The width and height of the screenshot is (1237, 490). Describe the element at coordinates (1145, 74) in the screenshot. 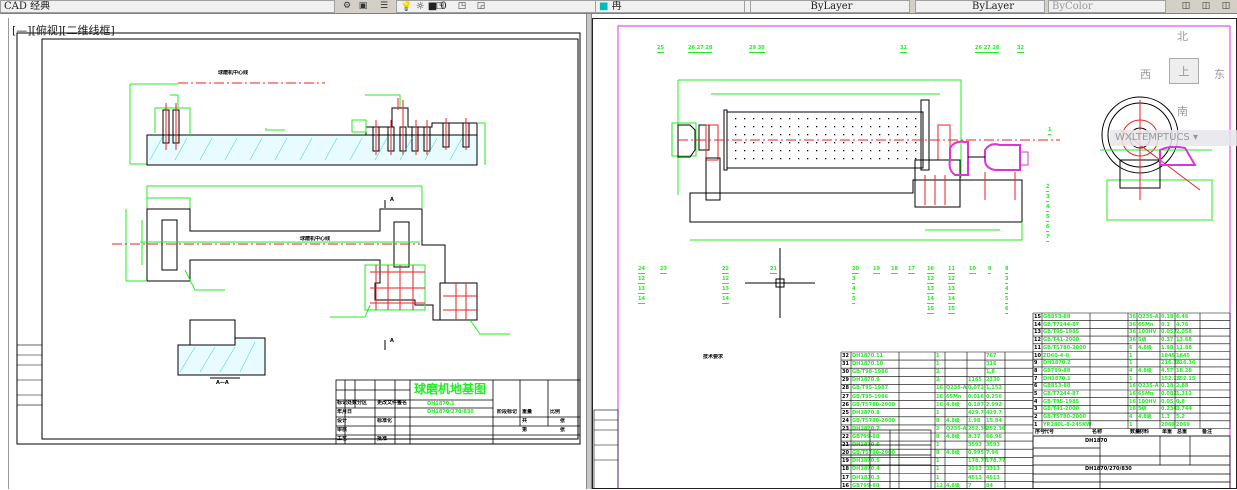

I see `viewcube-west: 西` at that location.